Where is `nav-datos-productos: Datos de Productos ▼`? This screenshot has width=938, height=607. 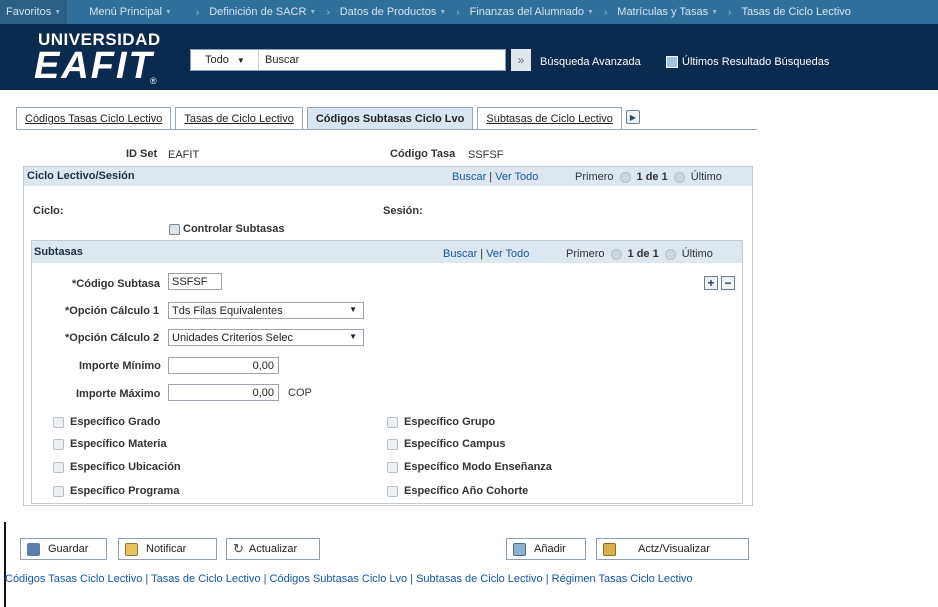
nav-datos-productos: Datos de Productos ▼ is located at coordinates (393, 12).